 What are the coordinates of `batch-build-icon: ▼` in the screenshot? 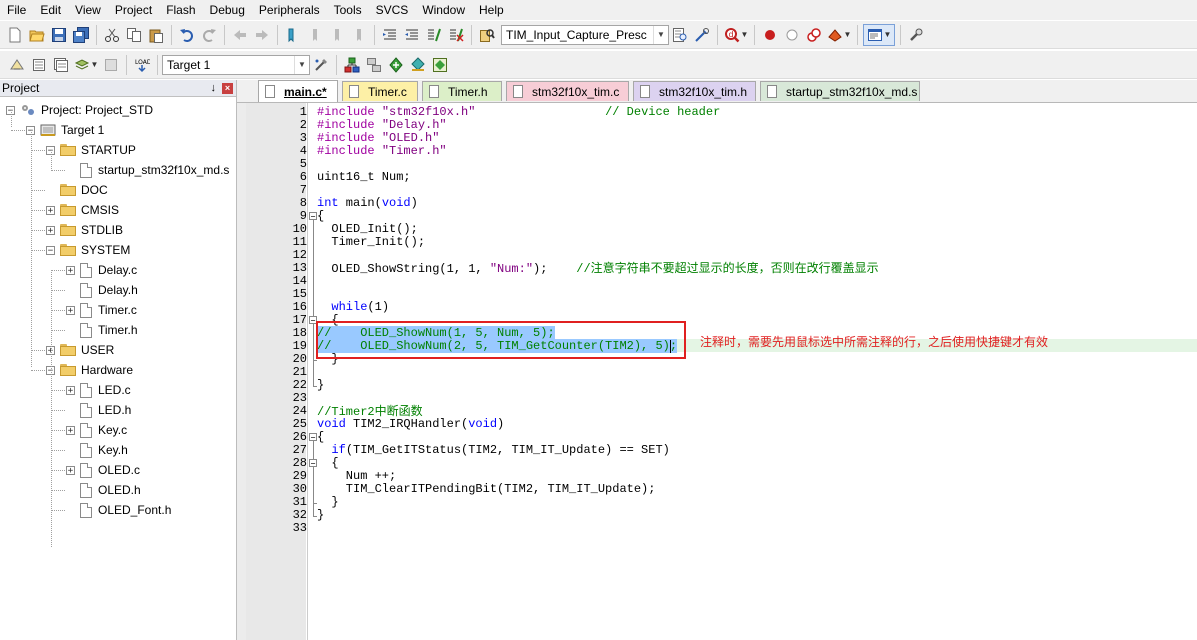 It's located at (86, 65).